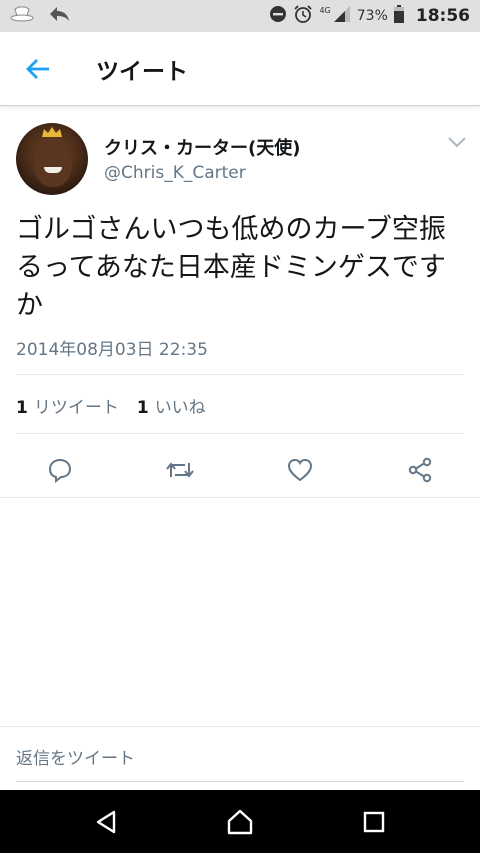 Image resolution: width=480 pixels, height=853 pixels. I want to click on retweet-label: リツイート, so click(76, 408).